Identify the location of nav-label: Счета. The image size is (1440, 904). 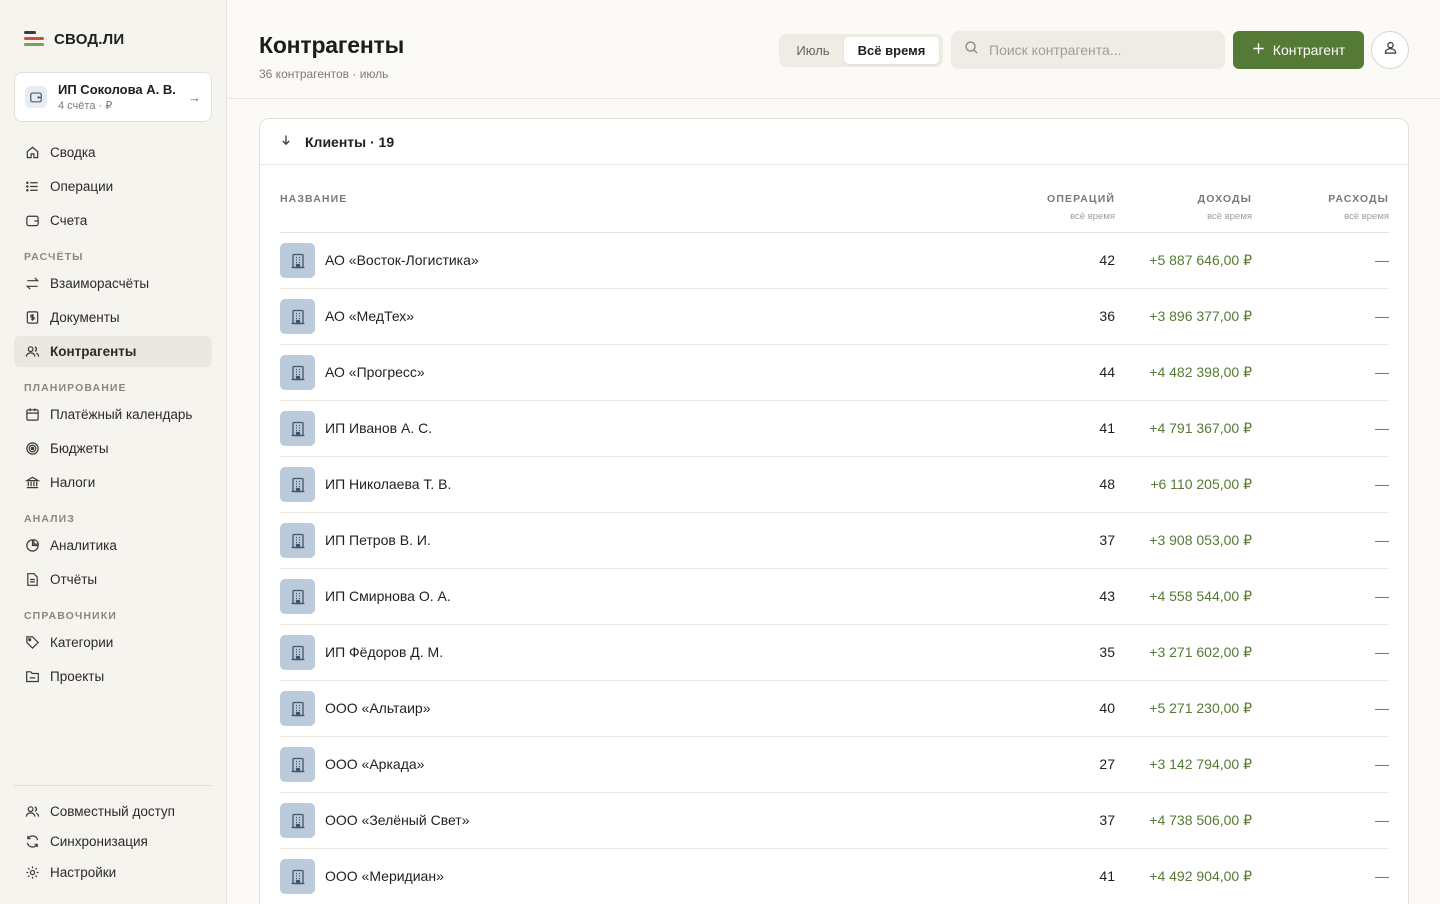
(69, 220).